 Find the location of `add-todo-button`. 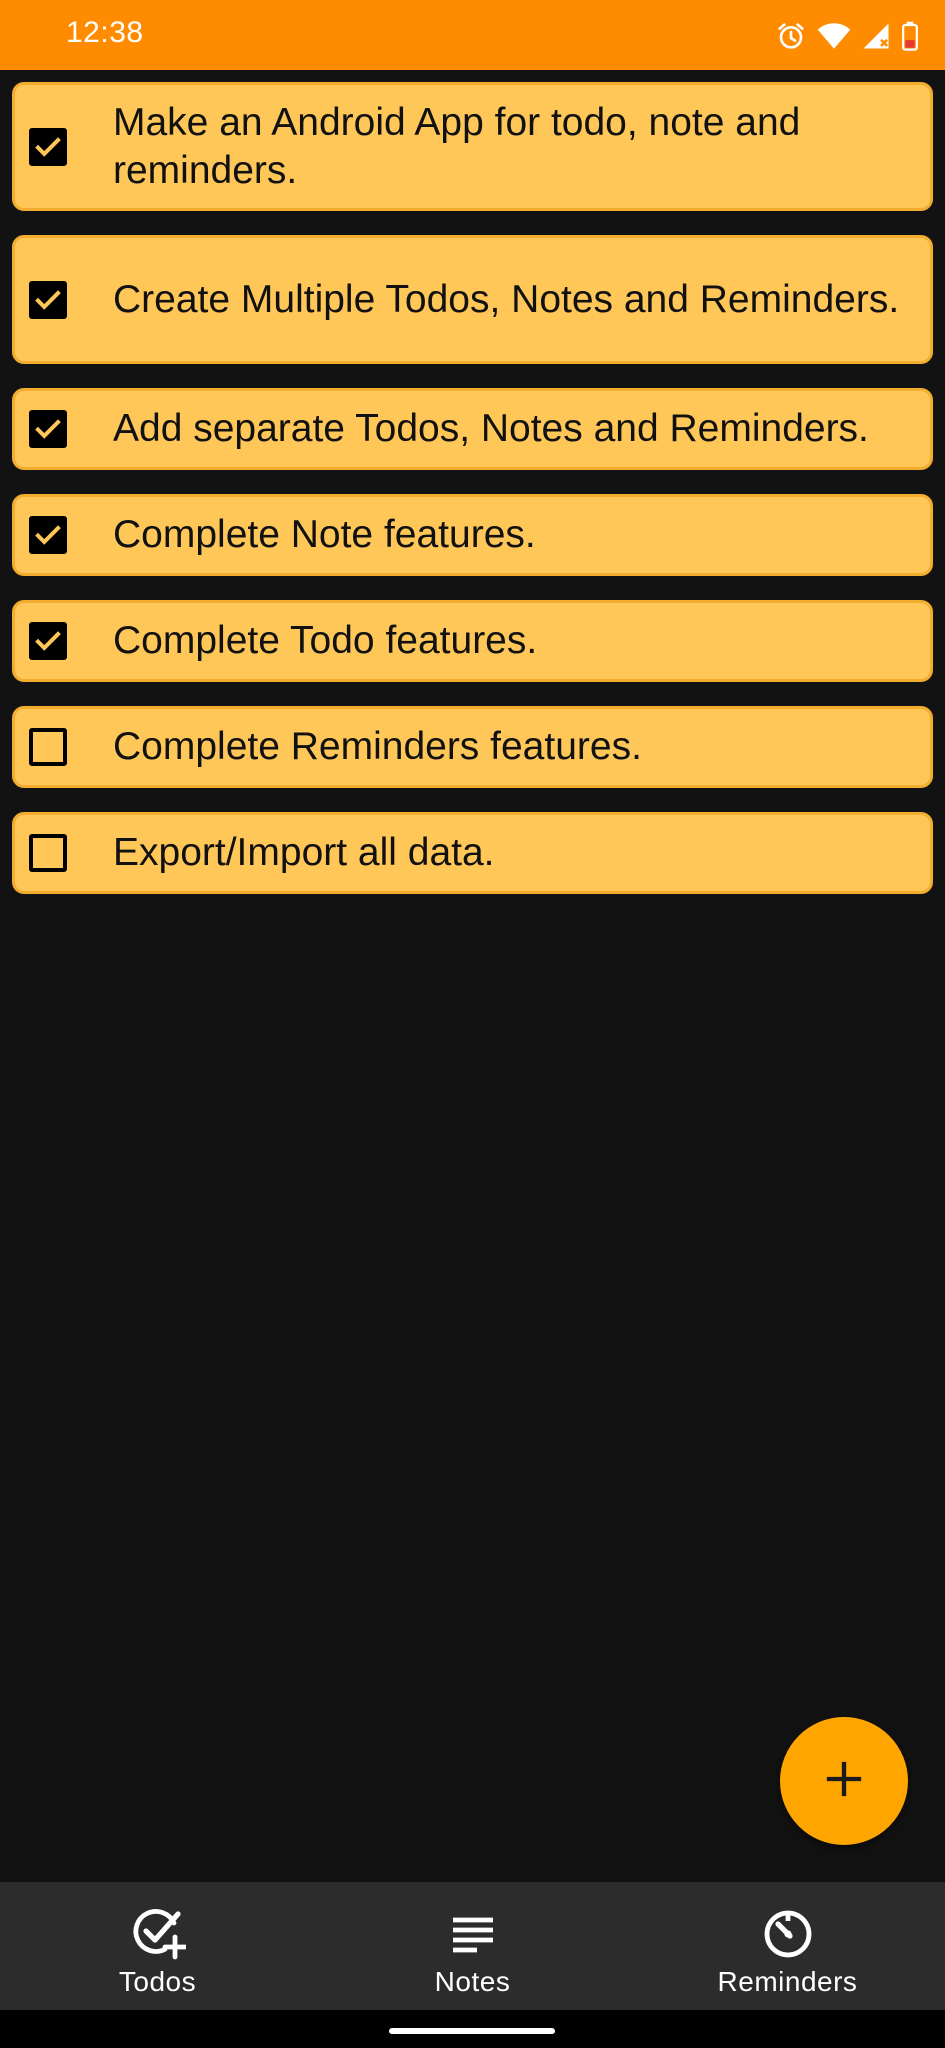

add-todo-button is located at coordinates (844, 1781).